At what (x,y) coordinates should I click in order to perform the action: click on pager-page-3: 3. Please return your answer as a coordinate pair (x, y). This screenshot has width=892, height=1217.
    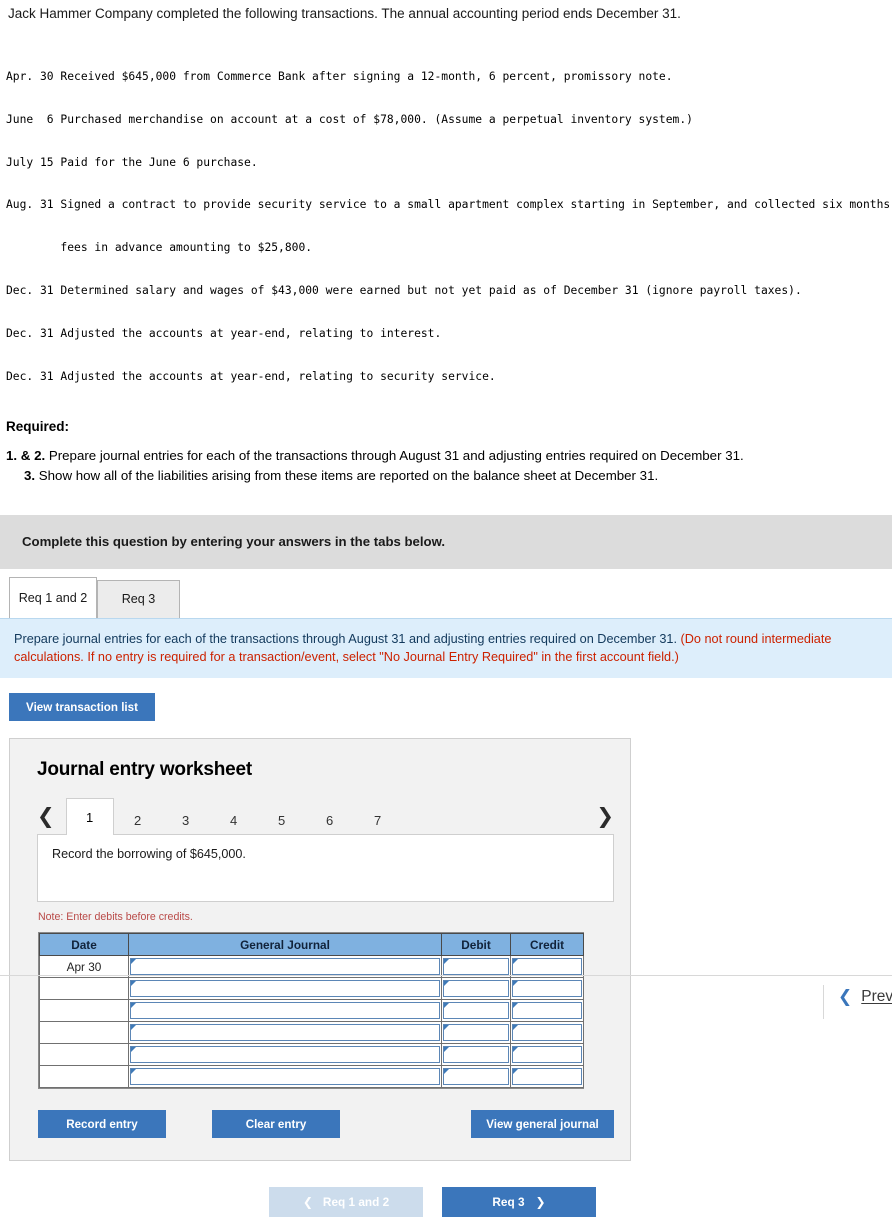
    Looking at the image, I should click on (186, 820).